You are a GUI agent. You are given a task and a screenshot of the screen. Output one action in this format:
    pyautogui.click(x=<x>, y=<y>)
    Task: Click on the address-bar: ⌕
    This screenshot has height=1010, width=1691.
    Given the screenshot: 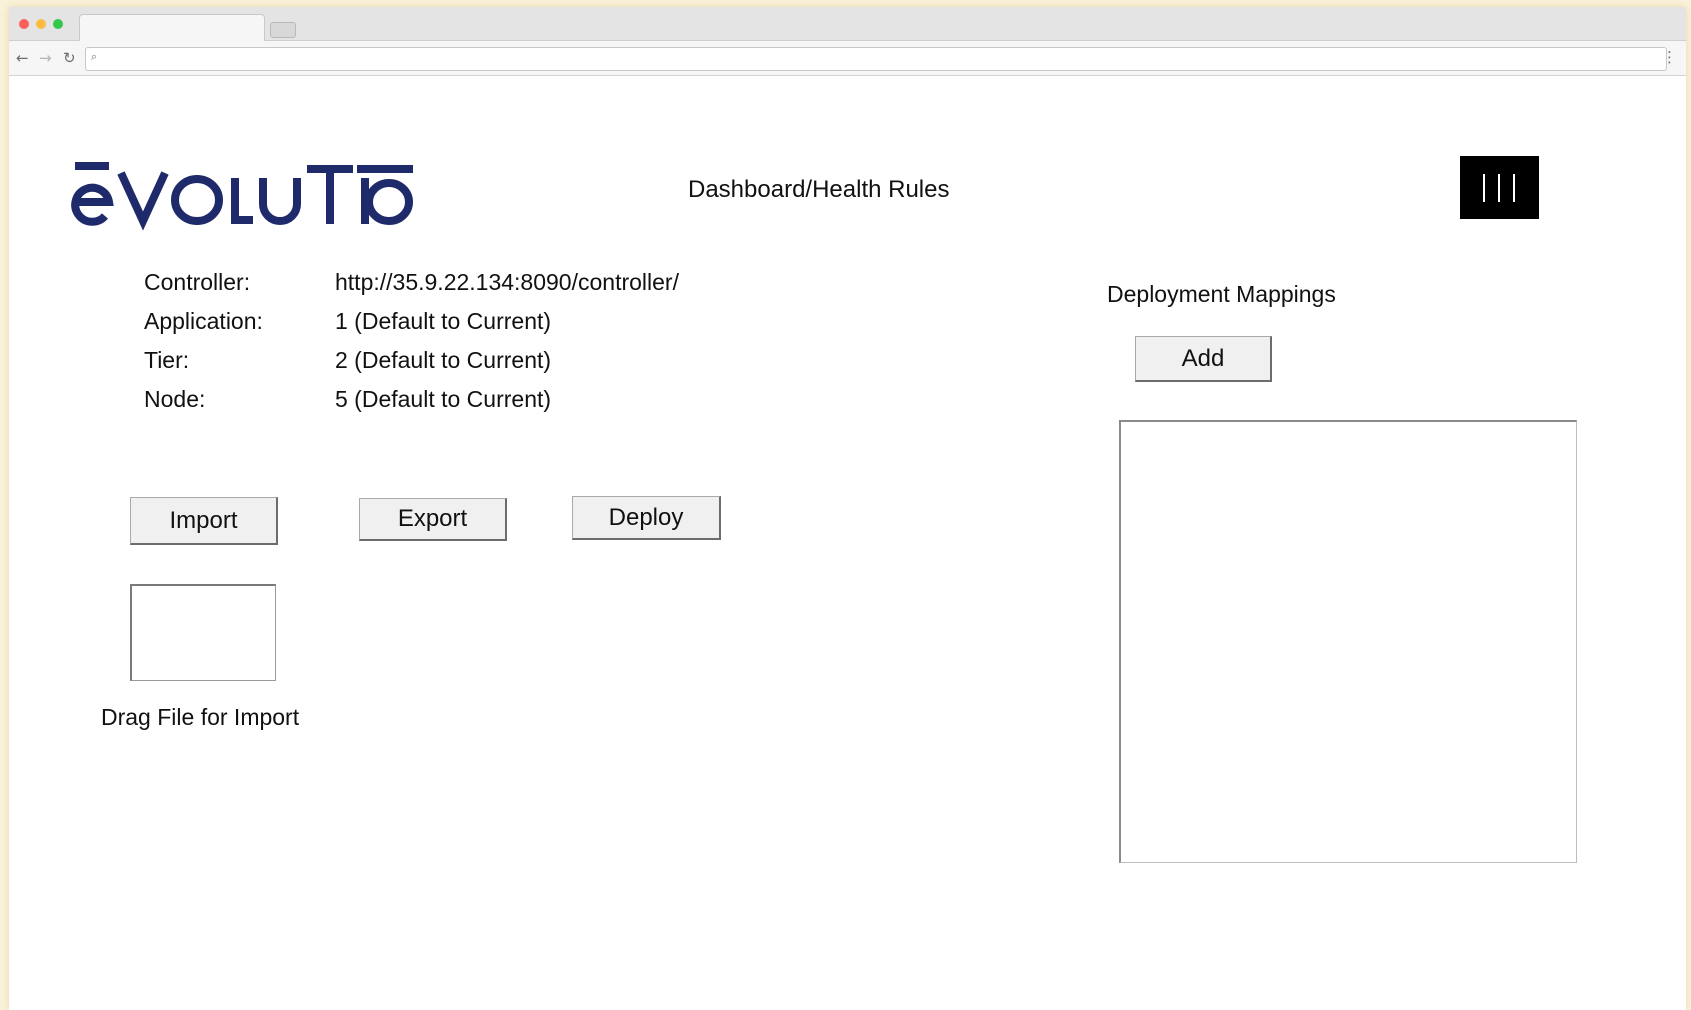 What is the action you would take?
    pyautogui.click(x=876, y=59)
    